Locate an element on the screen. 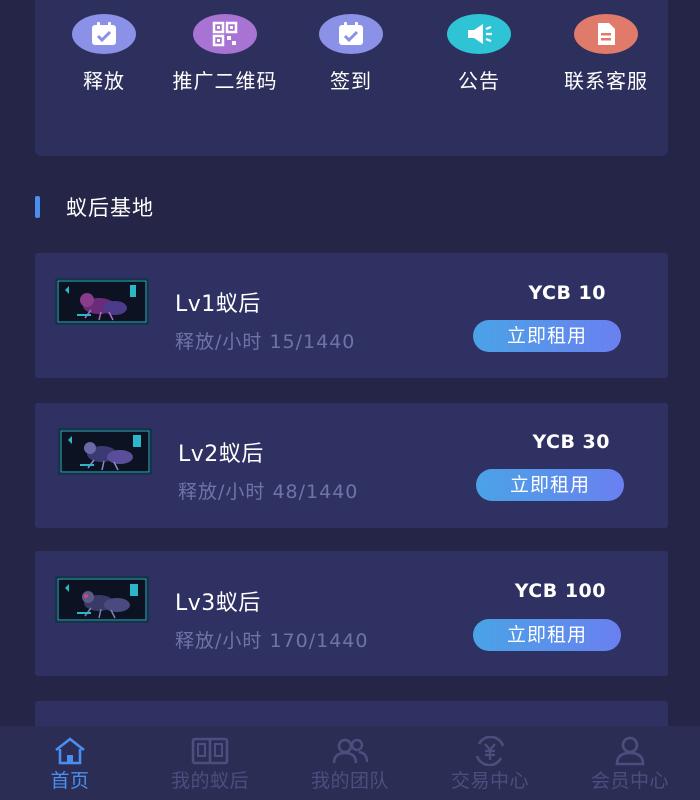 This screenshot has width=700, height=800. section-header: 蚁后基地 is located at coordinates (94, 207).